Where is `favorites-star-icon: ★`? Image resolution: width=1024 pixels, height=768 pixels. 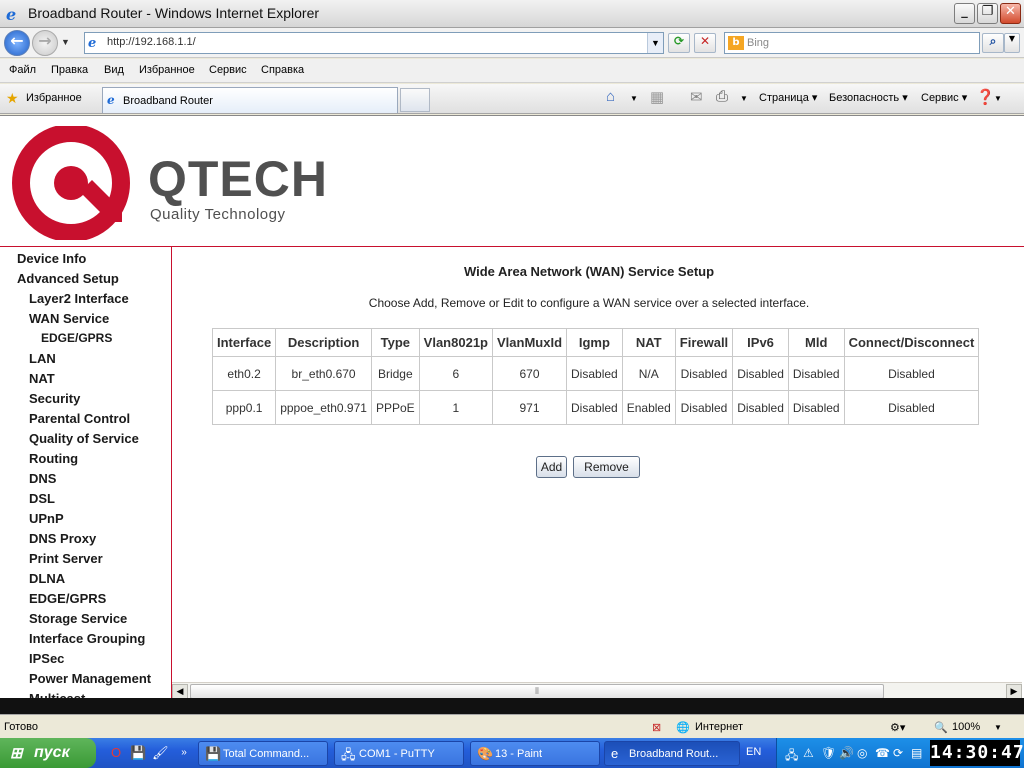 favorites-star-icon: ★ is located at coordinates (12, 98).